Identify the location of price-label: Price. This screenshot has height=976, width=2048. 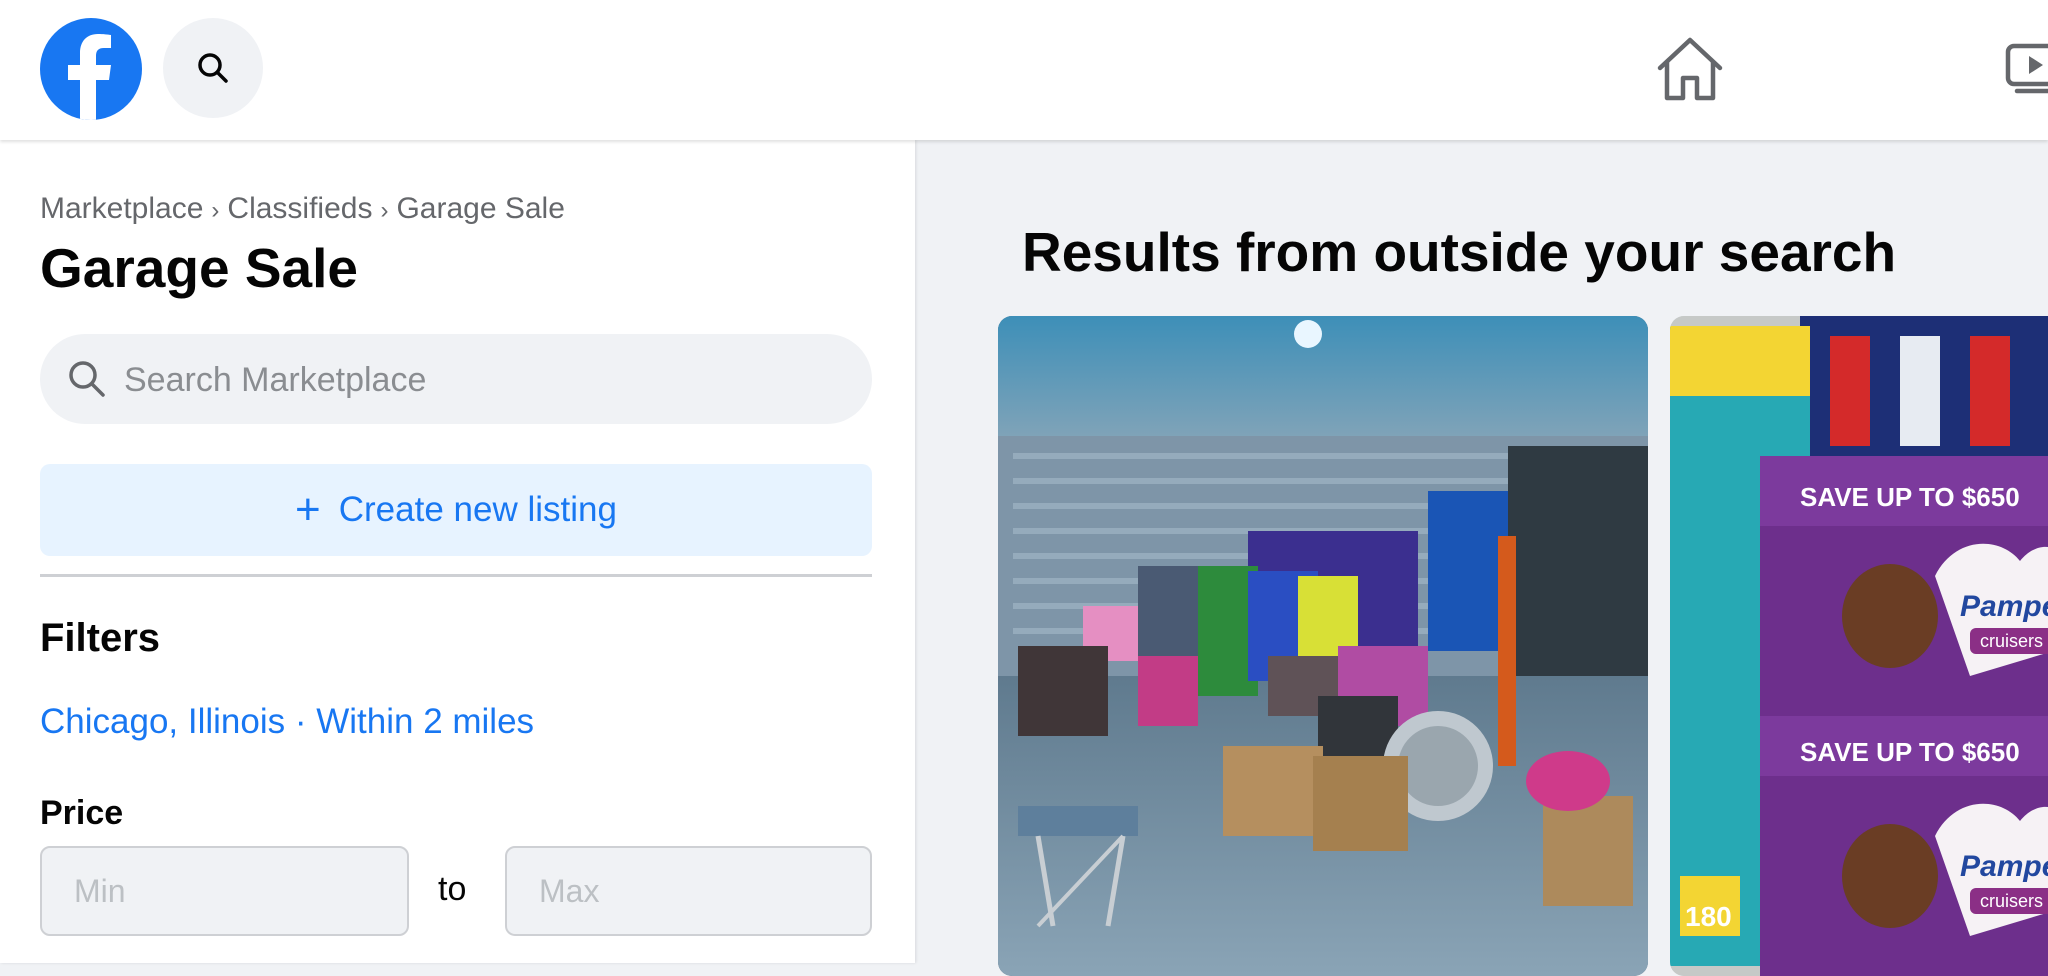
(82, 813).